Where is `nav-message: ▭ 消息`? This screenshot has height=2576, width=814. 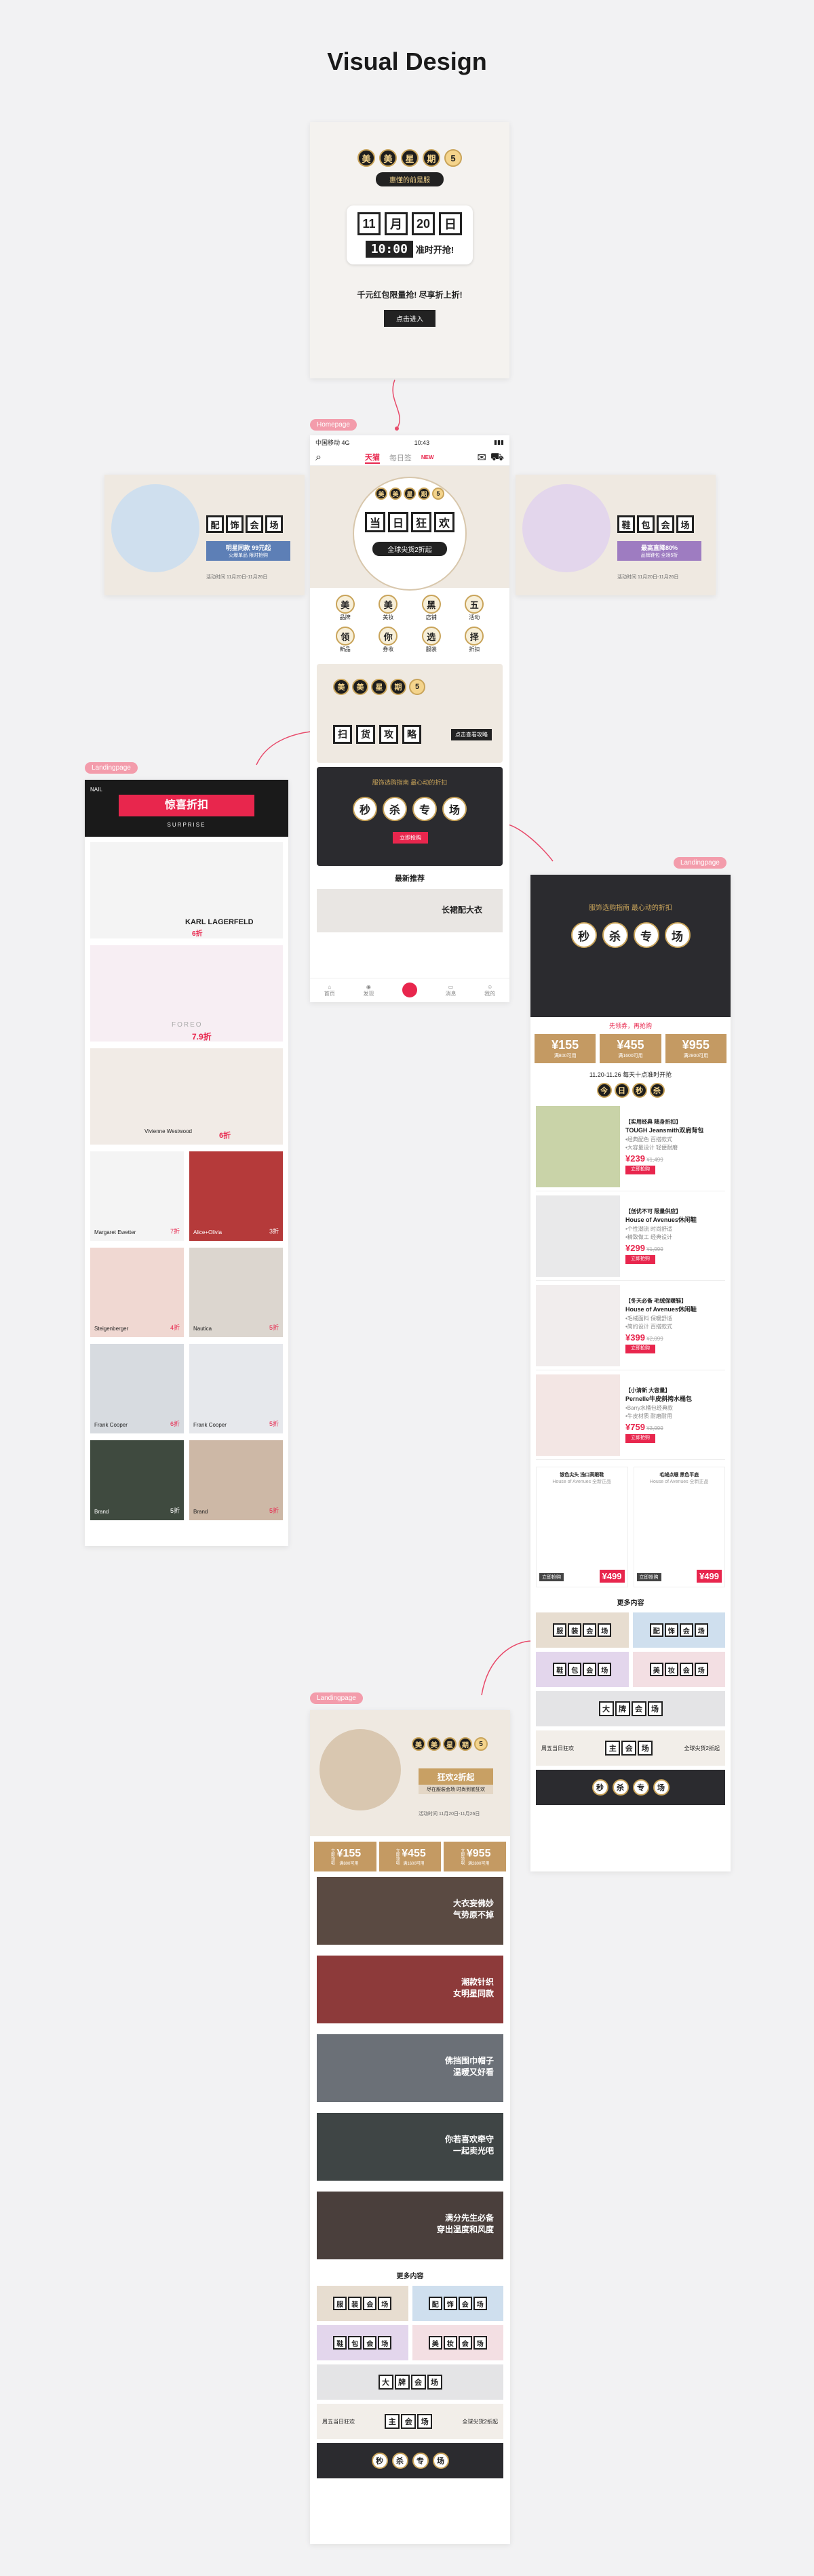
nav-message: ▭ 消息 is located at coordinates (451, 991).